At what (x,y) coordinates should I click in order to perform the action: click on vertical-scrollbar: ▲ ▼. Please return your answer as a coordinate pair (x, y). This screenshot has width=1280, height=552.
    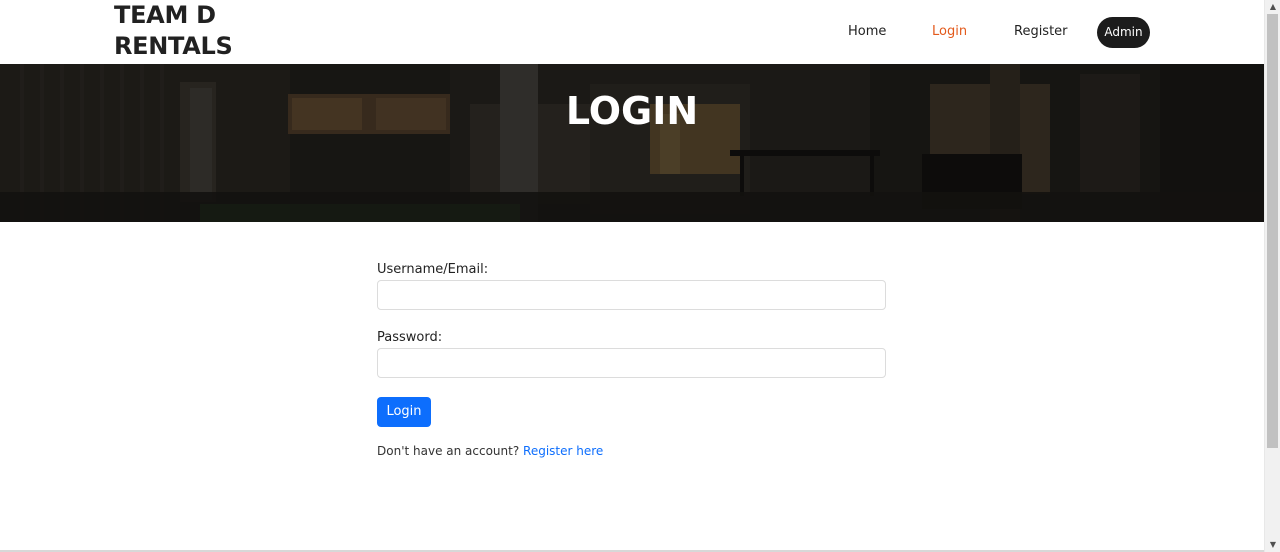
    Looking at the image, I should click on (1272, 276).